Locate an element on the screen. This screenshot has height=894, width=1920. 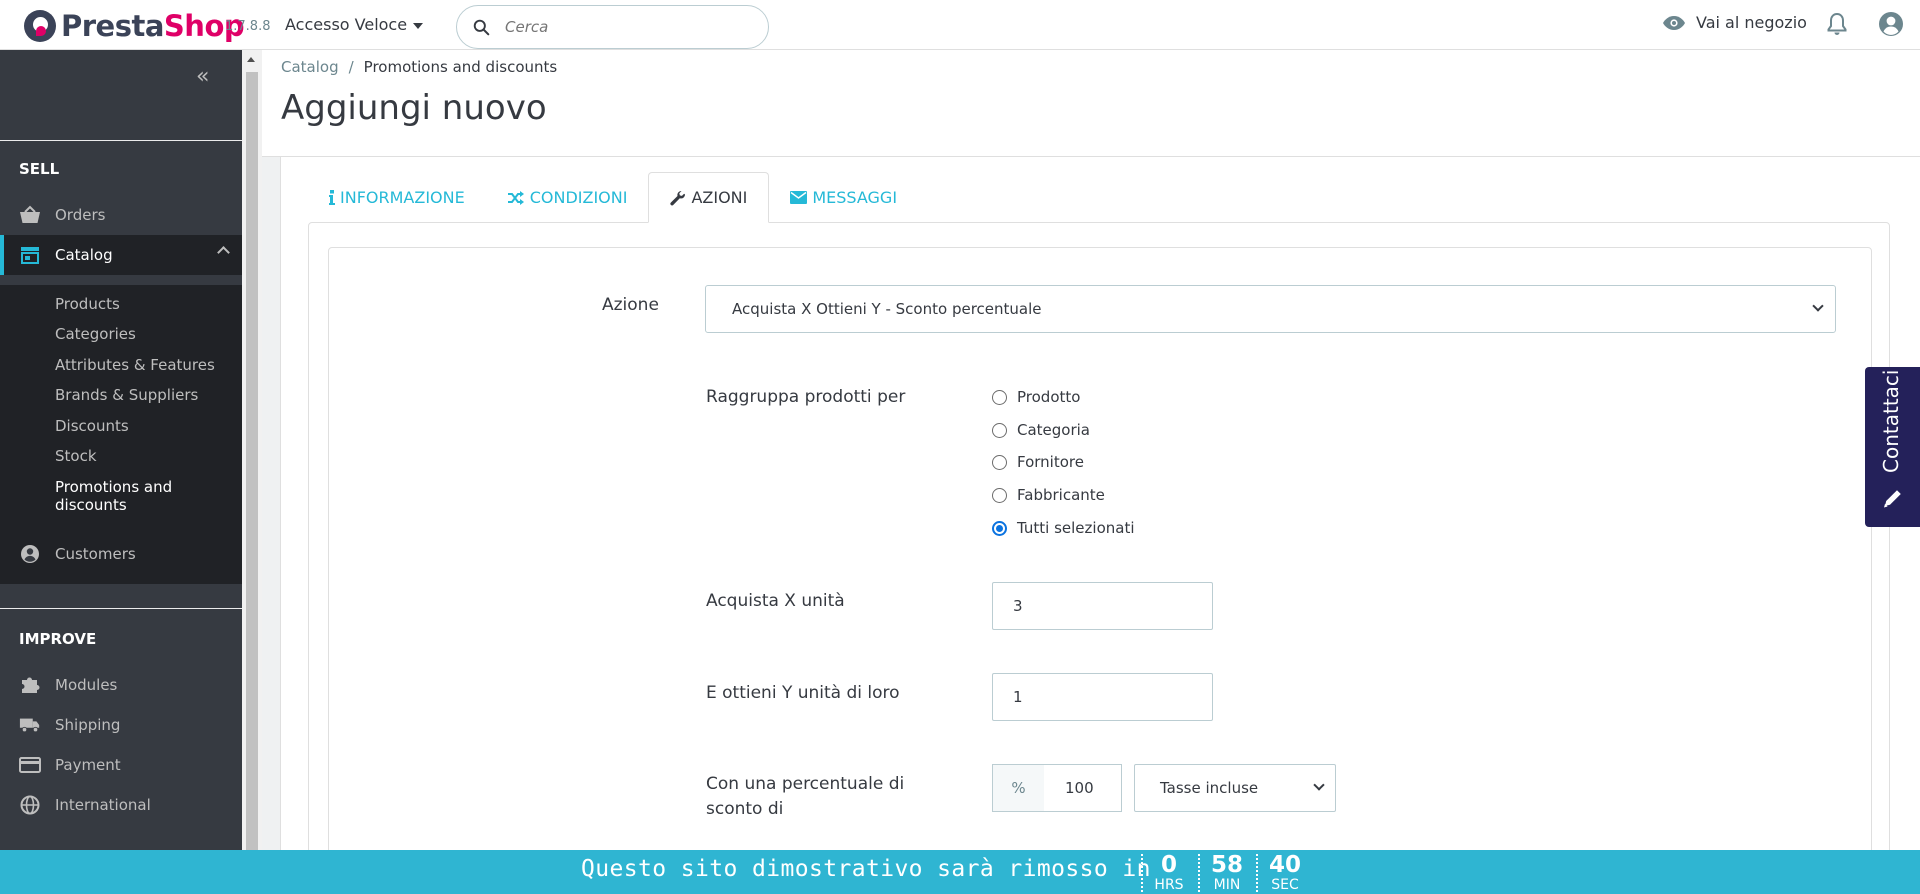
submenu-item-discounts: Discounts is located at coordinates (92, 426).